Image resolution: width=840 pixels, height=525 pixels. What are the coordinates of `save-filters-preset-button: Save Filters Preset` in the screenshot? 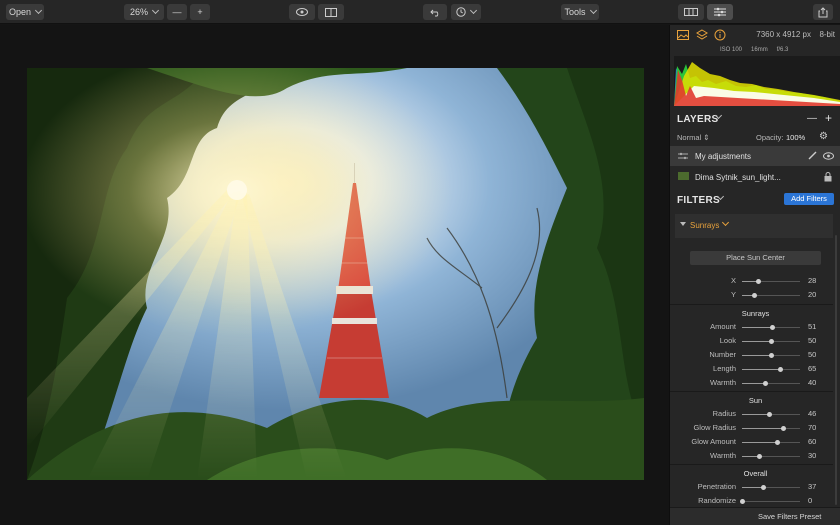 It's located at (755, 516).